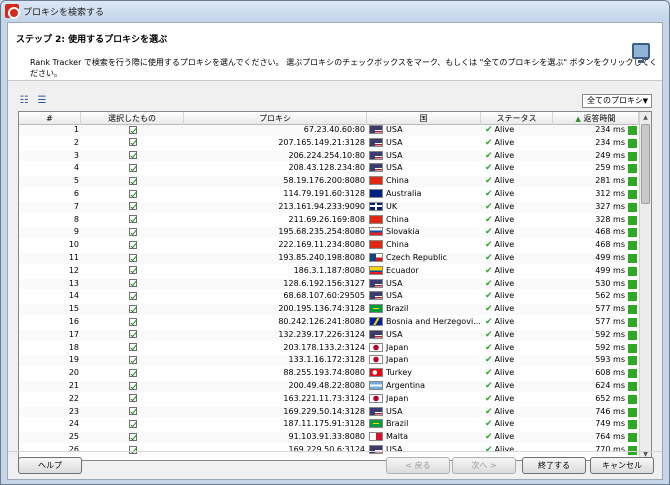  I want to click on proxy-filter-select: 全てのプロキシ ▼, so click(617, 101).